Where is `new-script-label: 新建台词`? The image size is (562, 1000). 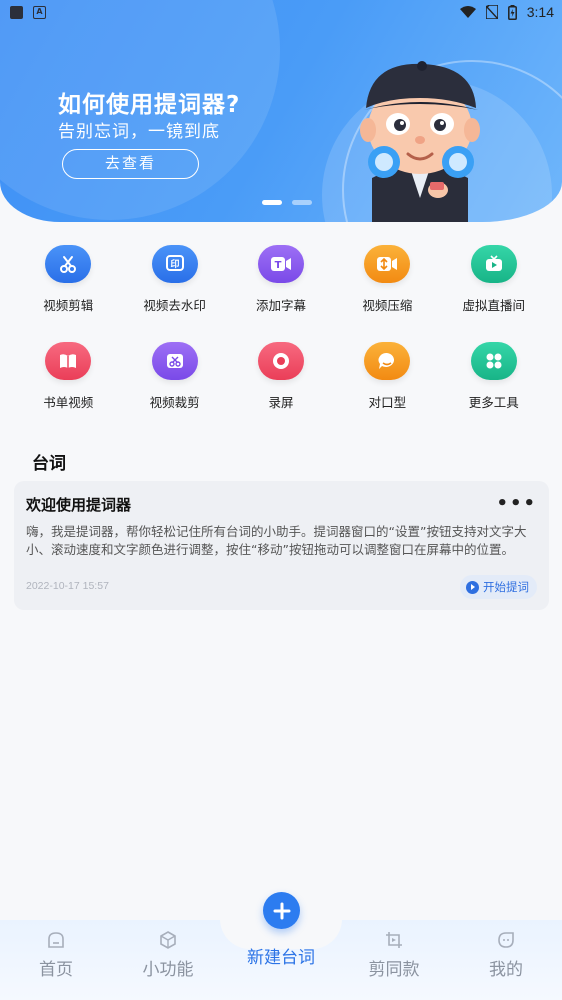 new-script-label: 新建台词 is located at coordinates (281, 955).